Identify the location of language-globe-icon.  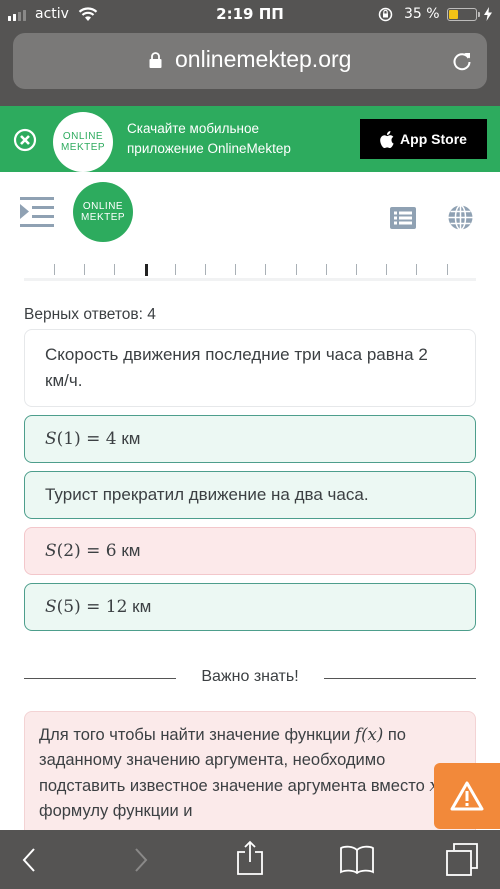
(460, 217).